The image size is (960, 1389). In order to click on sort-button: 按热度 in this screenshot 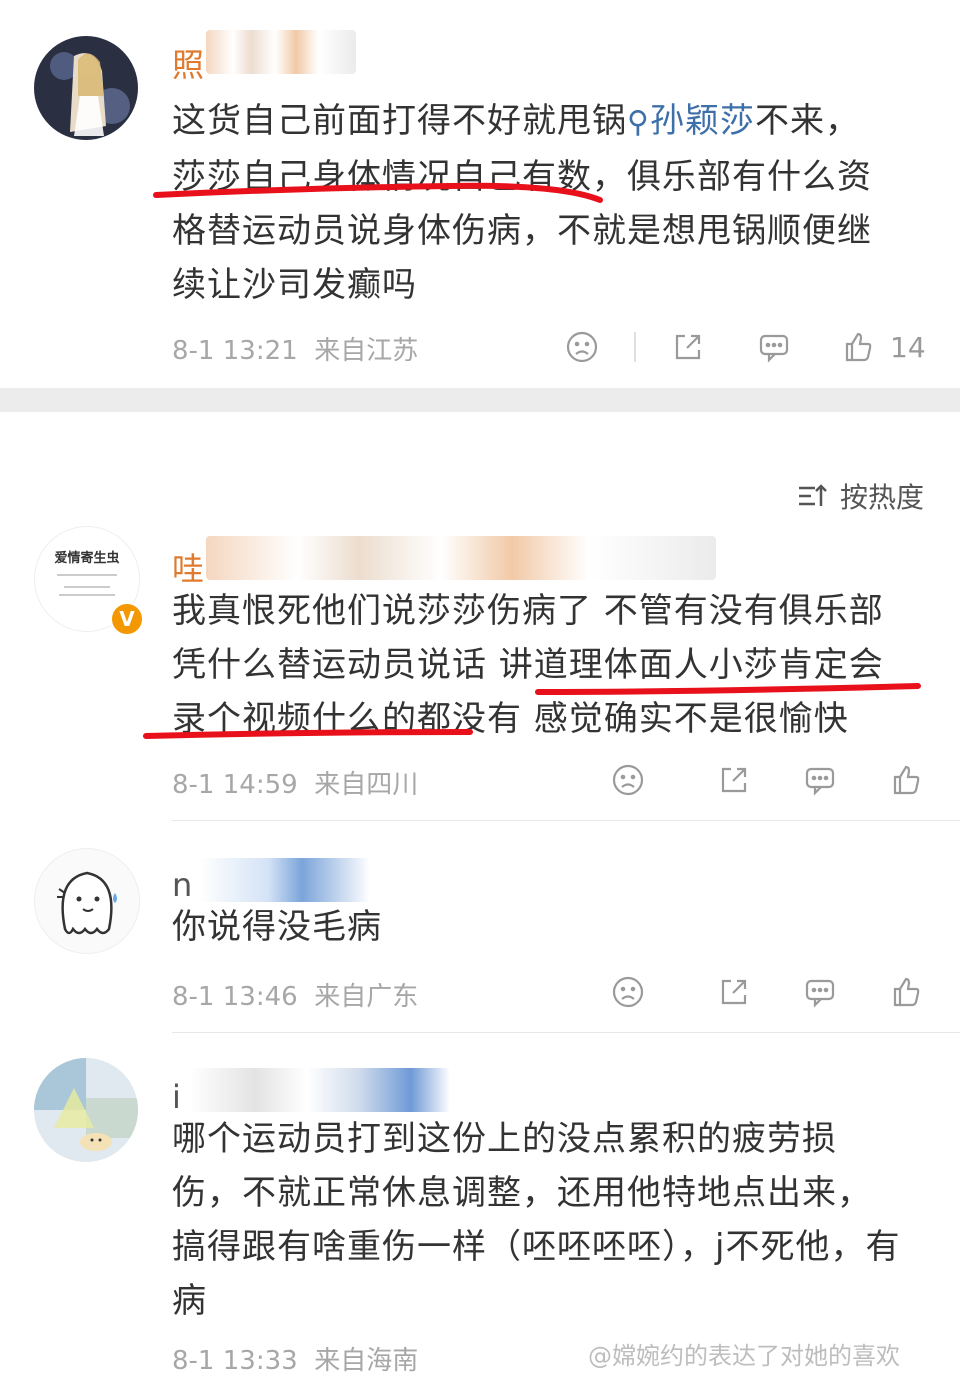, I will do `click(860, 496)`.